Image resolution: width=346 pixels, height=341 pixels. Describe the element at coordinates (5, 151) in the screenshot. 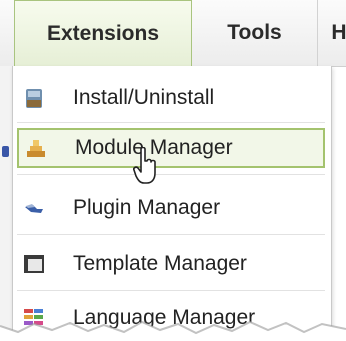

I see `bullet-icon` at that location.